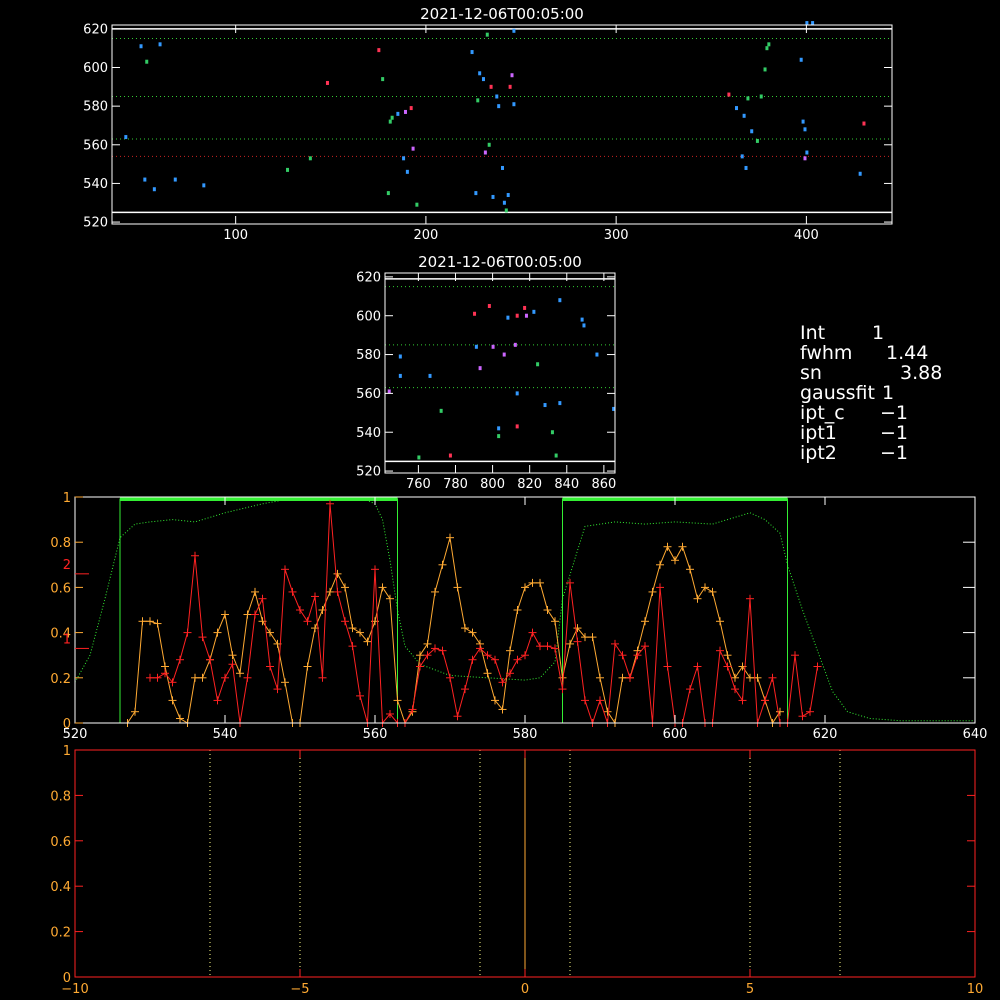 The image size is (1000, 1000). What do you see at coordinates (95, 145) in the screenshot?
I see `y-tick-label: 560` at bounding box center [95, 145].